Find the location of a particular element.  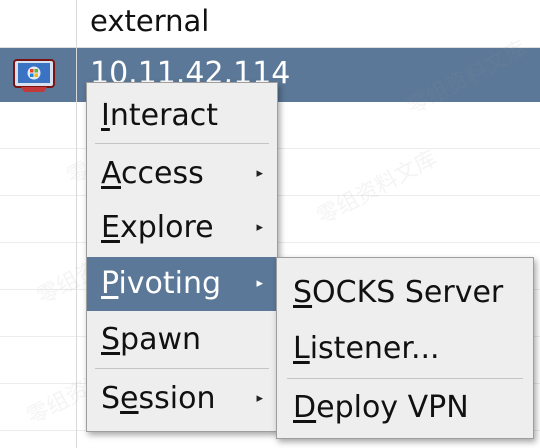

mnemonic: E is located at coordinates (110, 227).